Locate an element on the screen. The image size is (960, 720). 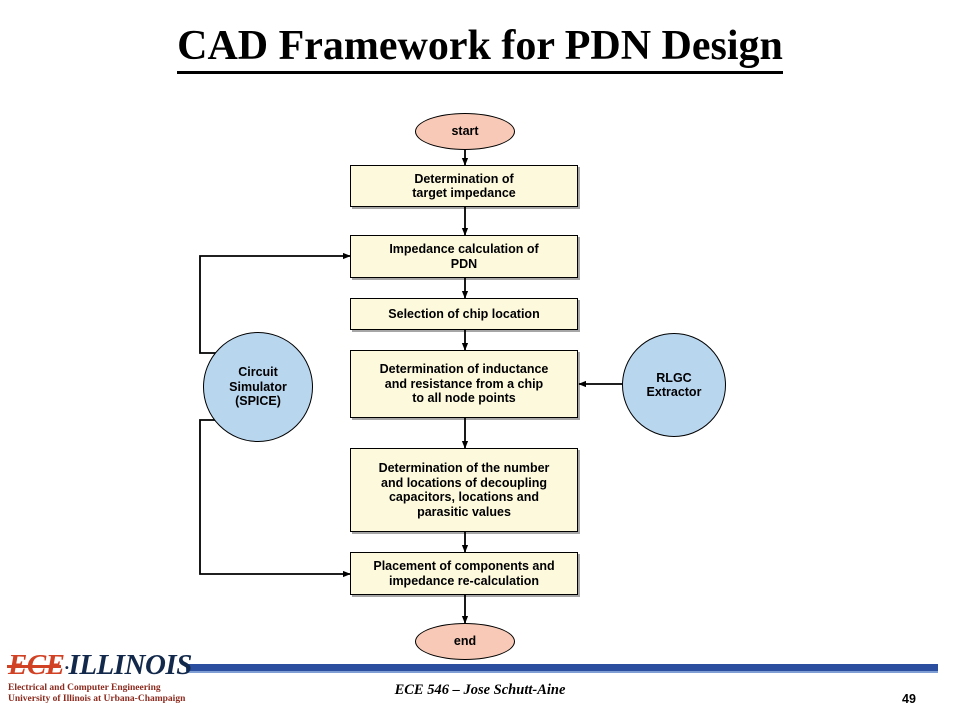
logo-ece-text: ECE is located at coordinates (36, 665).